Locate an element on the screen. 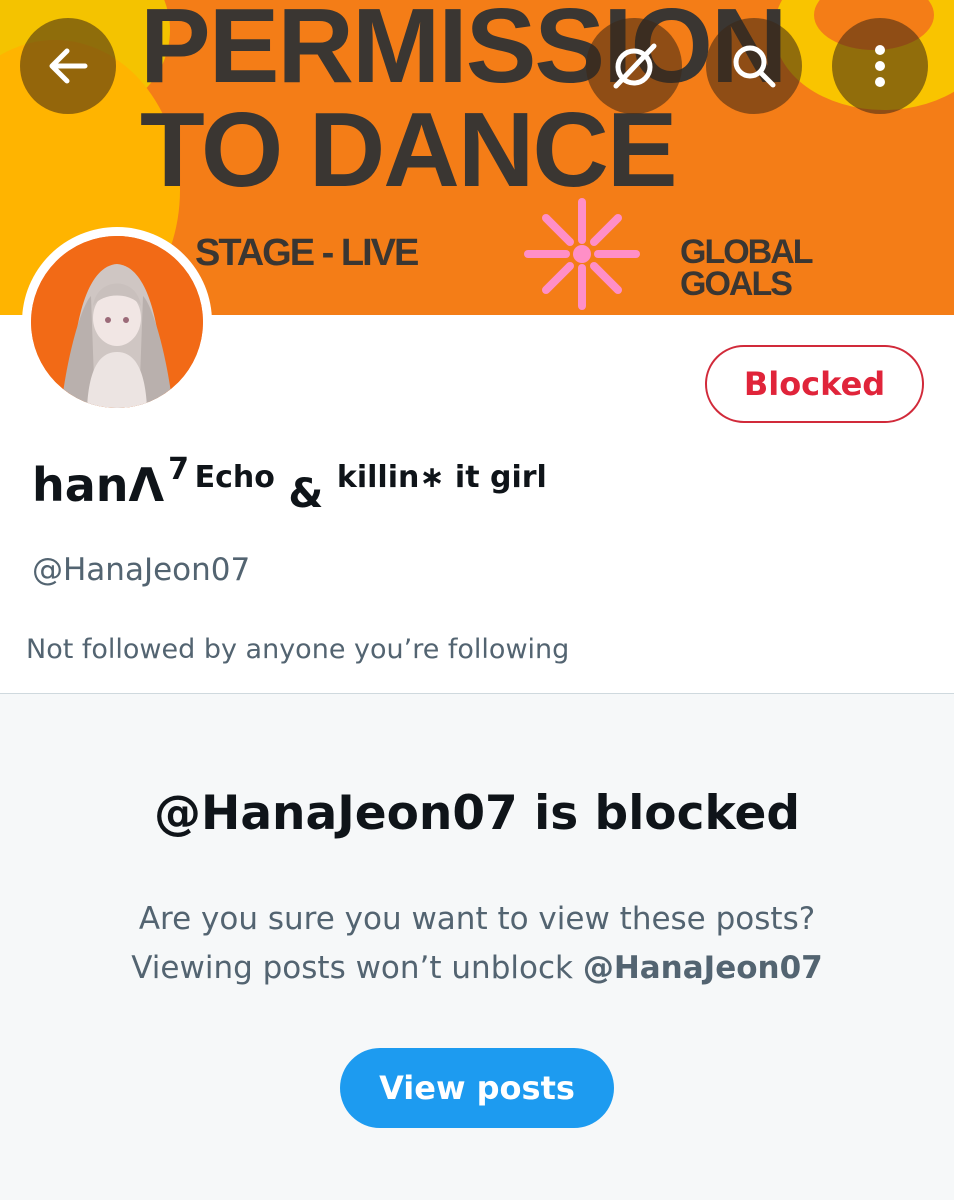  display-name-main: hanΛ is located at coordinates (98, 485).